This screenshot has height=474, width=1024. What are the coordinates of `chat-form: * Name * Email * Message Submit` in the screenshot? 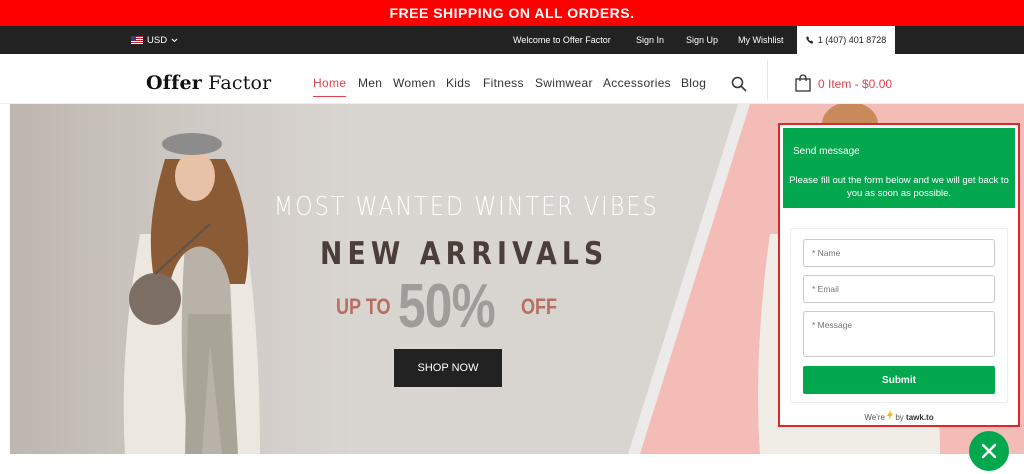 It's located at (899, 315).